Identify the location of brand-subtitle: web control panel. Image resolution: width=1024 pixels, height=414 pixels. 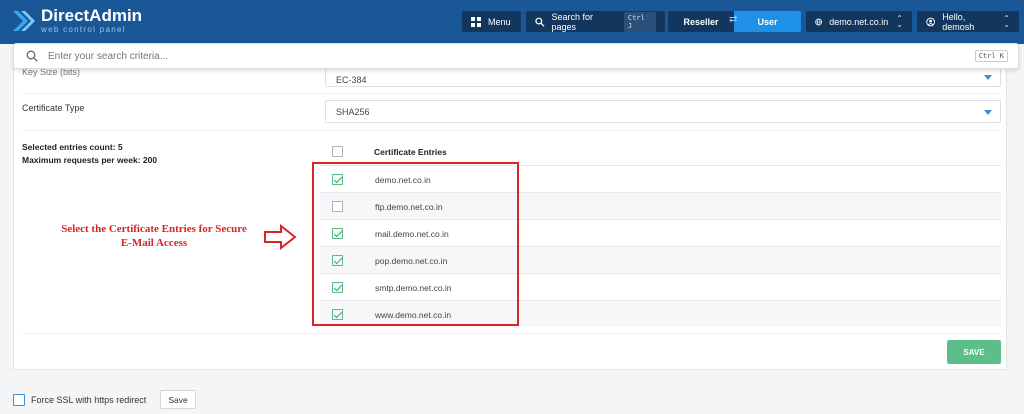
(83, 29).